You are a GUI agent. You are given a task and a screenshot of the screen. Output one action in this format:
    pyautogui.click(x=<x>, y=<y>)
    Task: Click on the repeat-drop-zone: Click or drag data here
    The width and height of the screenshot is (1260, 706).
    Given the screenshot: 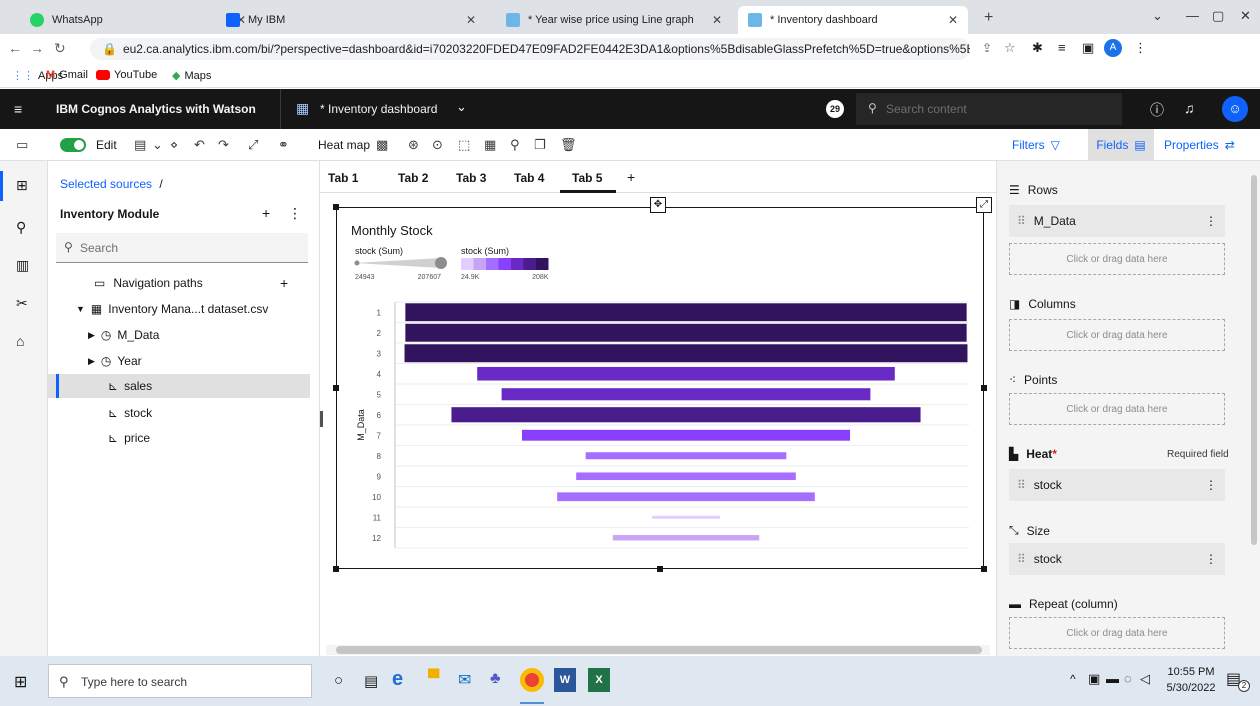 What is the action you would take?
    pyautogui.click(x=1117, y=633)
    